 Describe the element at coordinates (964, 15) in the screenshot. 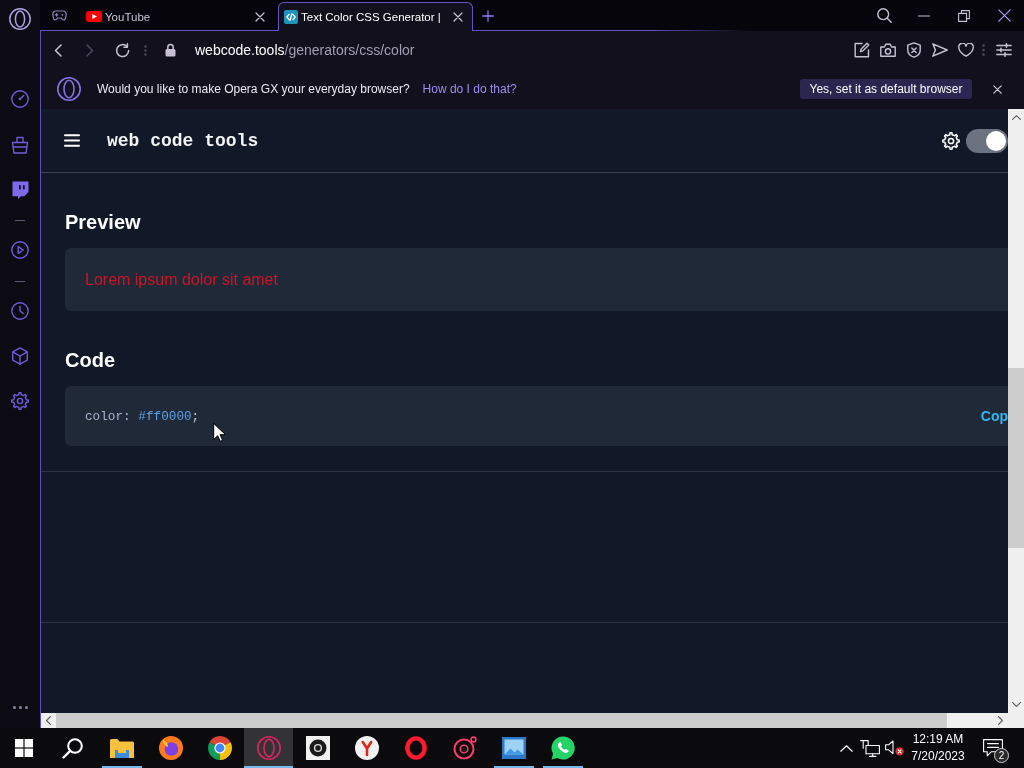

I see `restore-icon` at that location.